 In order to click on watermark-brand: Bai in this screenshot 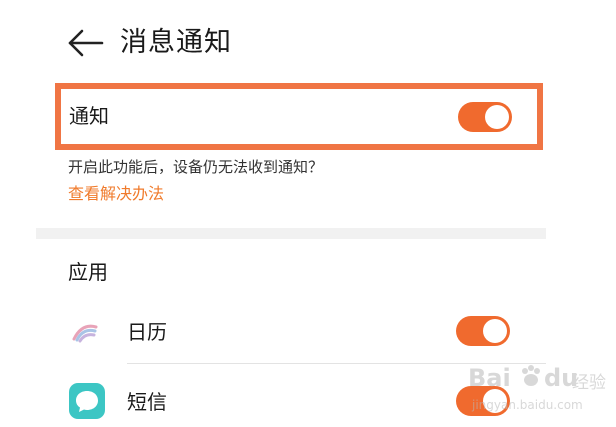, I will do `click(489, 378)`.